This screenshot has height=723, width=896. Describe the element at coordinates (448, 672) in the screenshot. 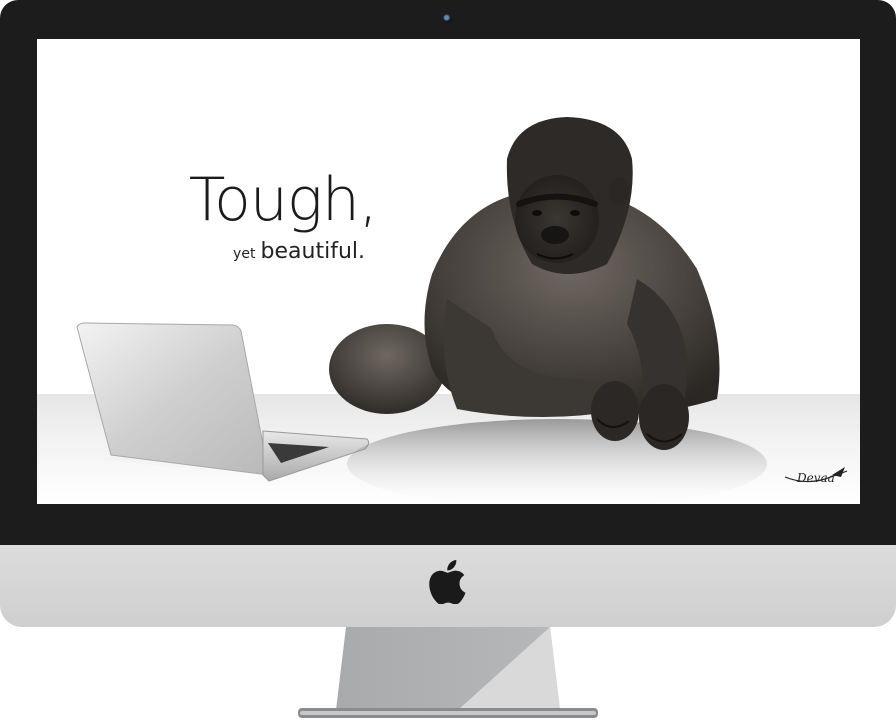

I see `monitor-stand` at that location.